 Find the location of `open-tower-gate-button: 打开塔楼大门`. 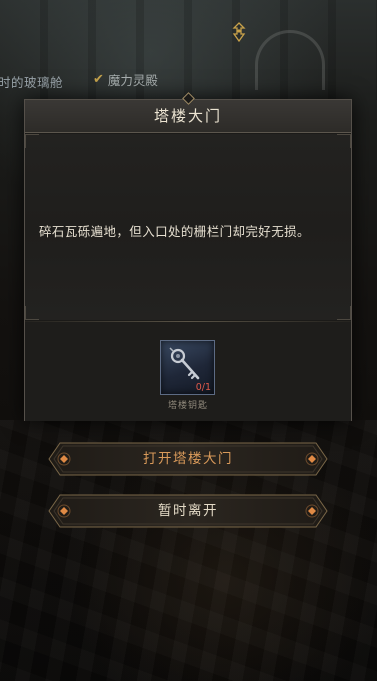

open-tower-gate-button: 打开塔楼大门 is located at coordinates (188, 459).